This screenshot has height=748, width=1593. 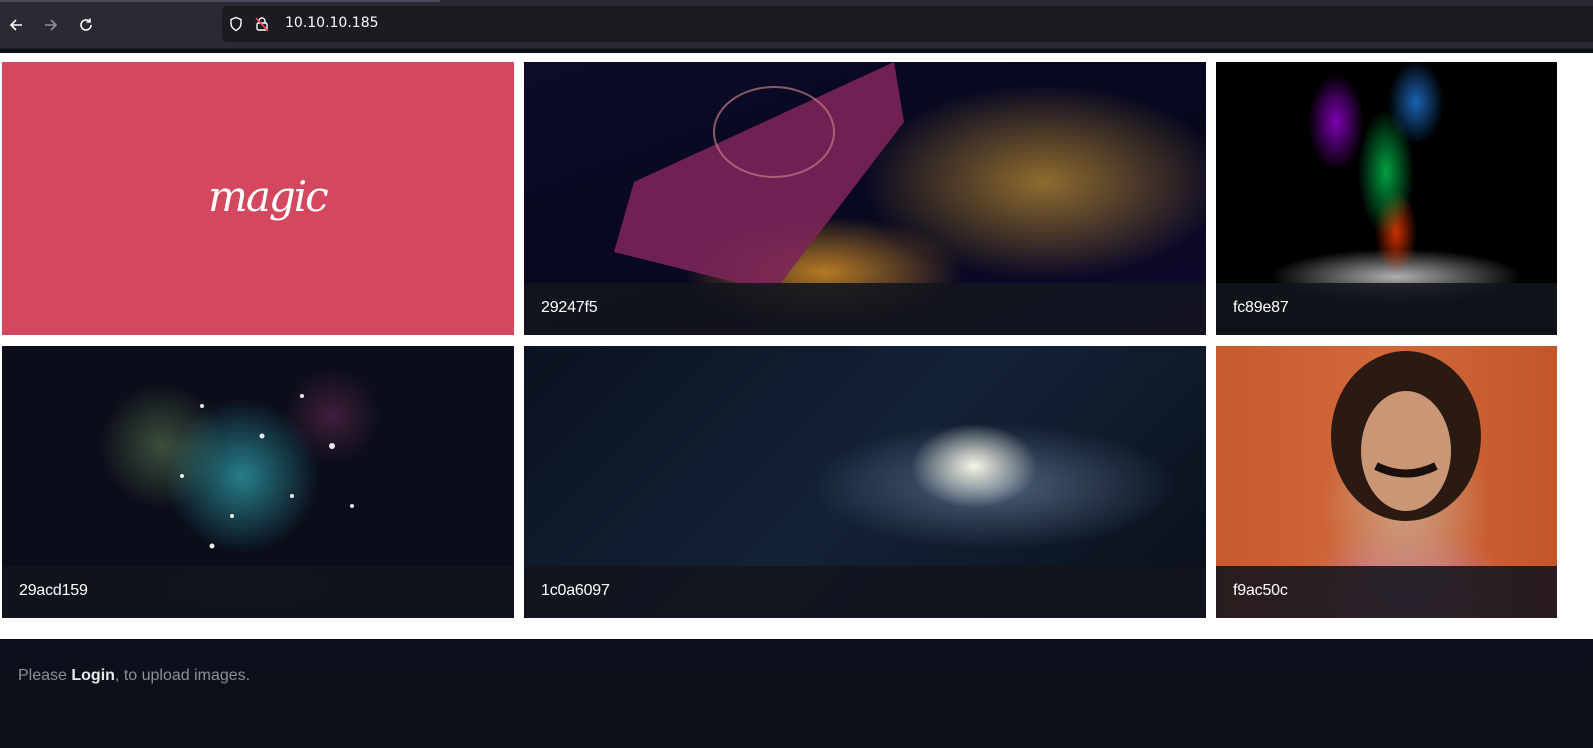 What do you see at coordinates (86, 25) in the screenshot?
I see `reload-icon` at bounding box center [86, 25].